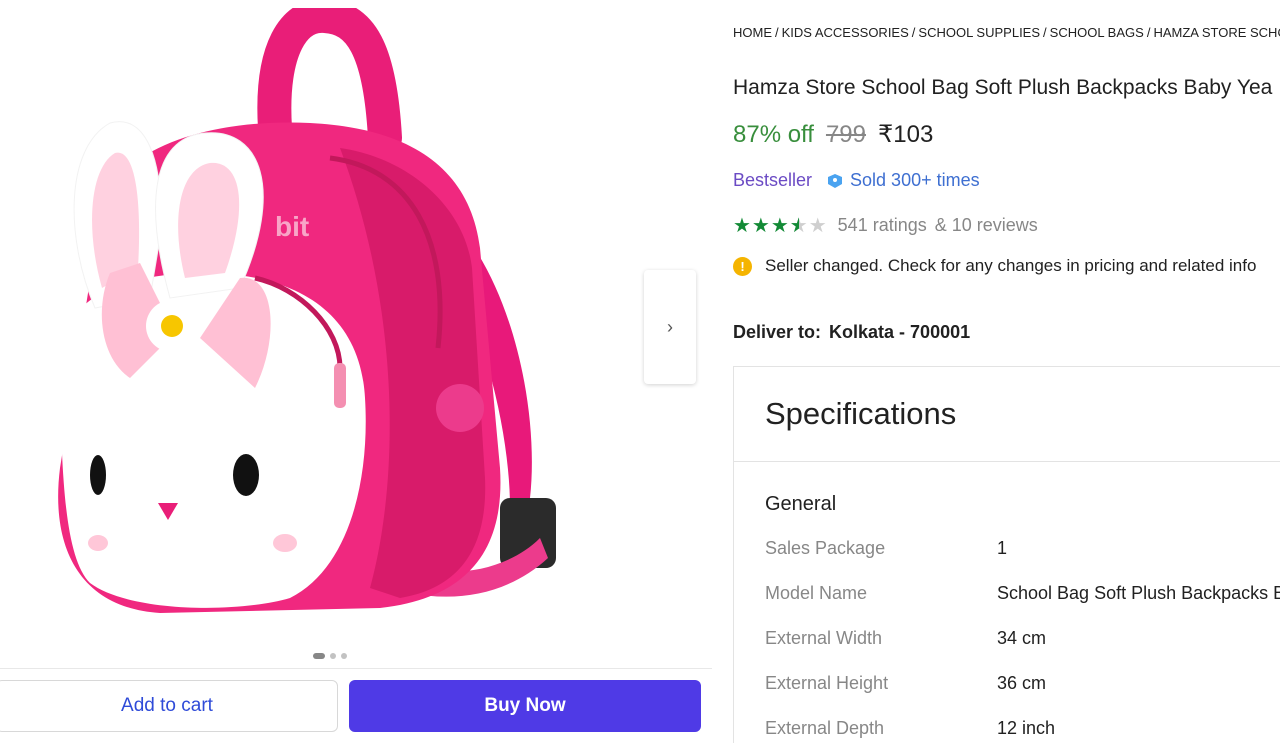  I want to click on specifications-title: Specifications, so click(1007, 414).